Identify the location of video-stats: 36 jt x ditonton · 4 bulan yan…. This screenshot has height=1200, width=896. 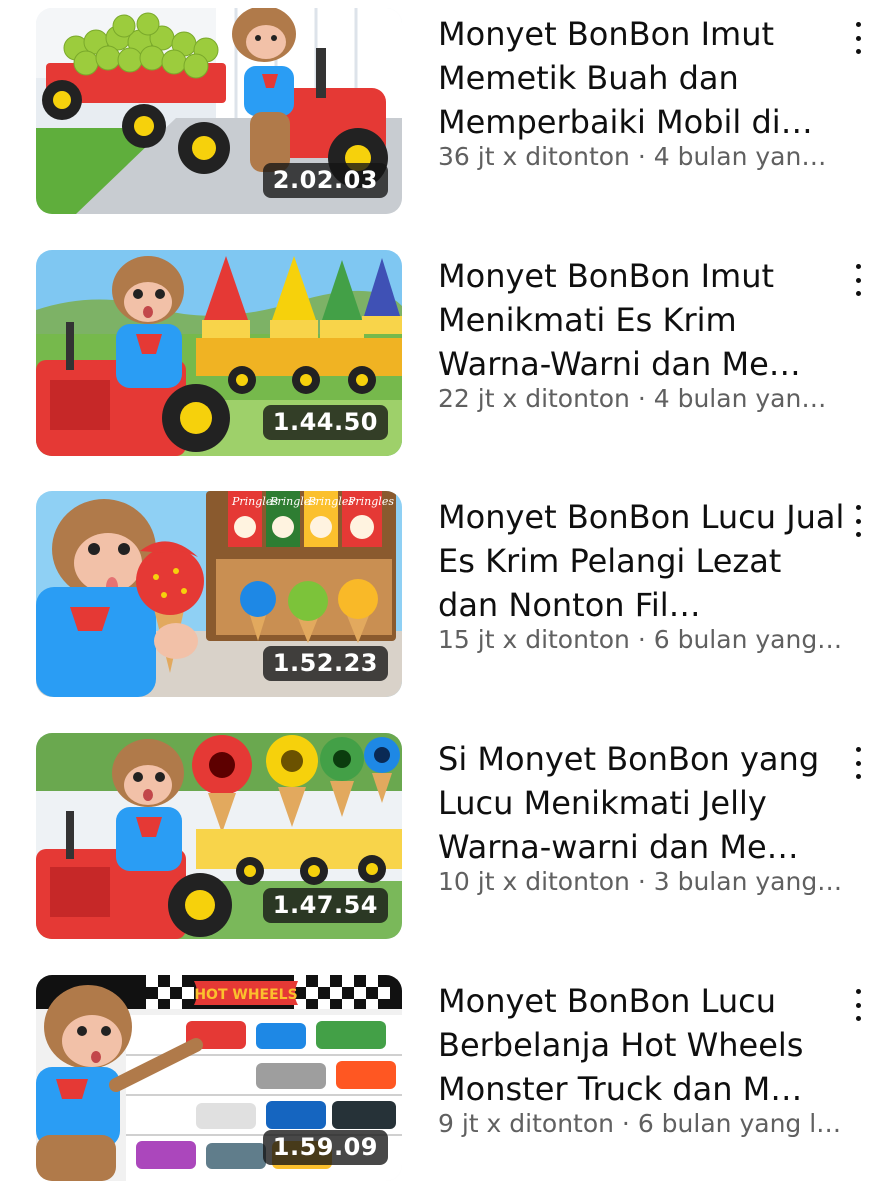
(632, 156).